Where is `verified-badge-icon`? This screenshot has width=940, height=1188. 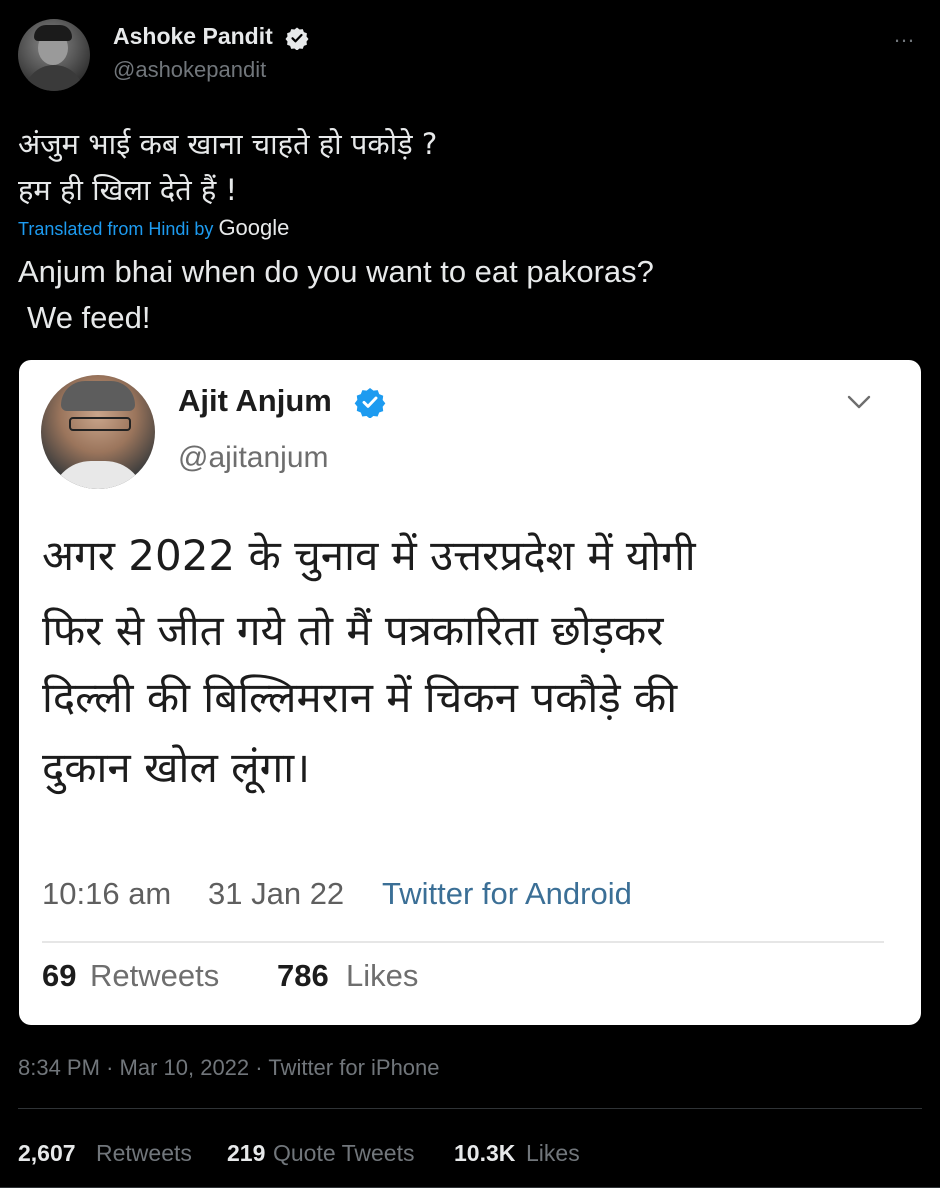
verified-badge-icon is located at coordinates (297, 38).